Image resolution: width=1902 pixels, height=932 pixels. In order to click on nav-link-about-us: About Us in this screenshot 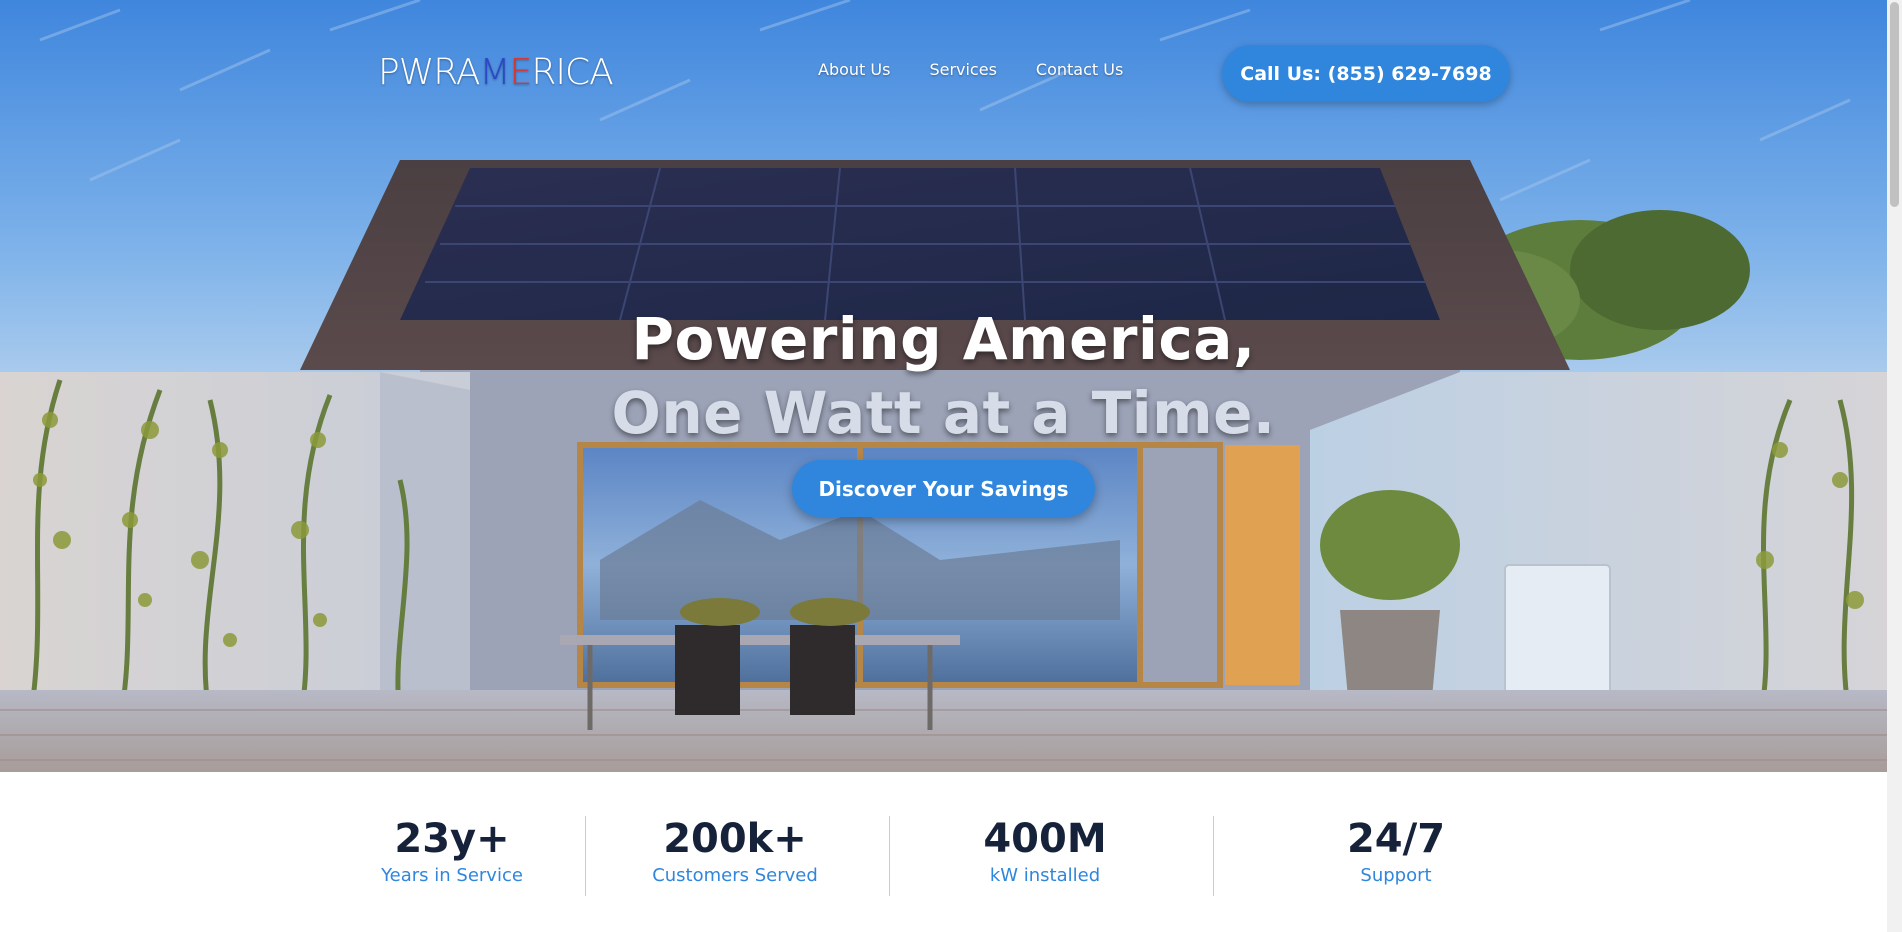, I will do `click(854, 69)`.